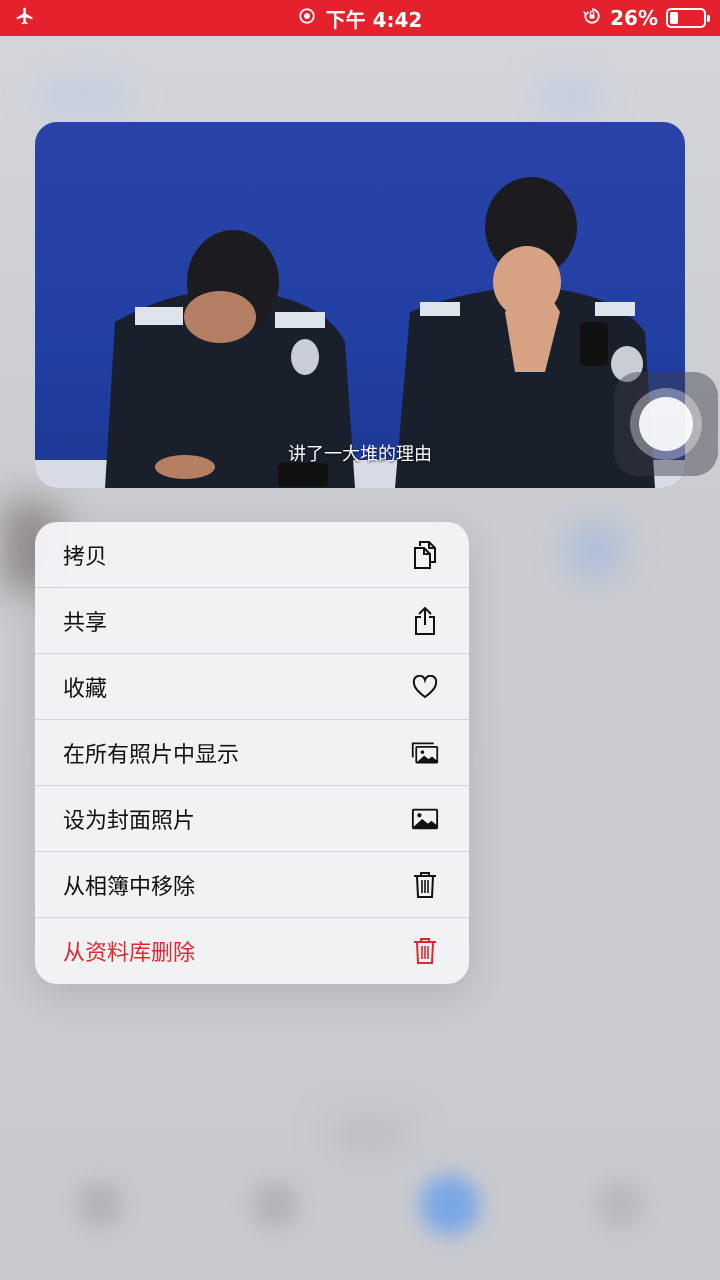 The width and height of the screenshot is (720, 1280). What do you see at coordinates (129, 953) in the screenshot?
I see `menu-item-label: 从资料库删除` at bounding box center [129, 953].